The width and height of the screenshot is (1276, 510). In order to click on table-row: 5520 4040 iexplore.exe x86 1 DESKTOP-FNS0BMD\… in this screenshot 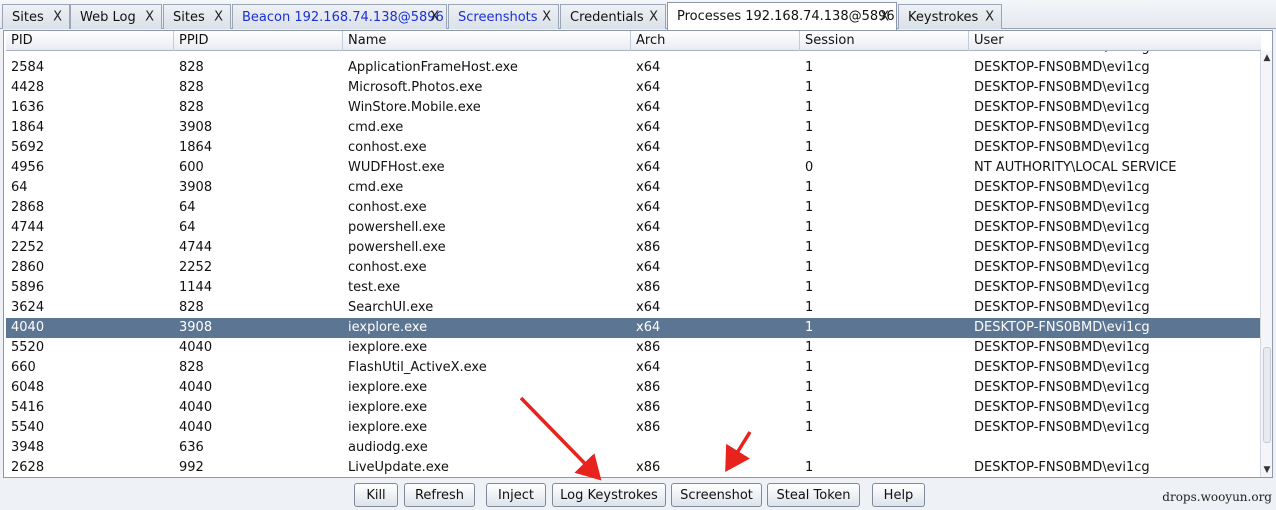, I will do `click(633, 348)`.